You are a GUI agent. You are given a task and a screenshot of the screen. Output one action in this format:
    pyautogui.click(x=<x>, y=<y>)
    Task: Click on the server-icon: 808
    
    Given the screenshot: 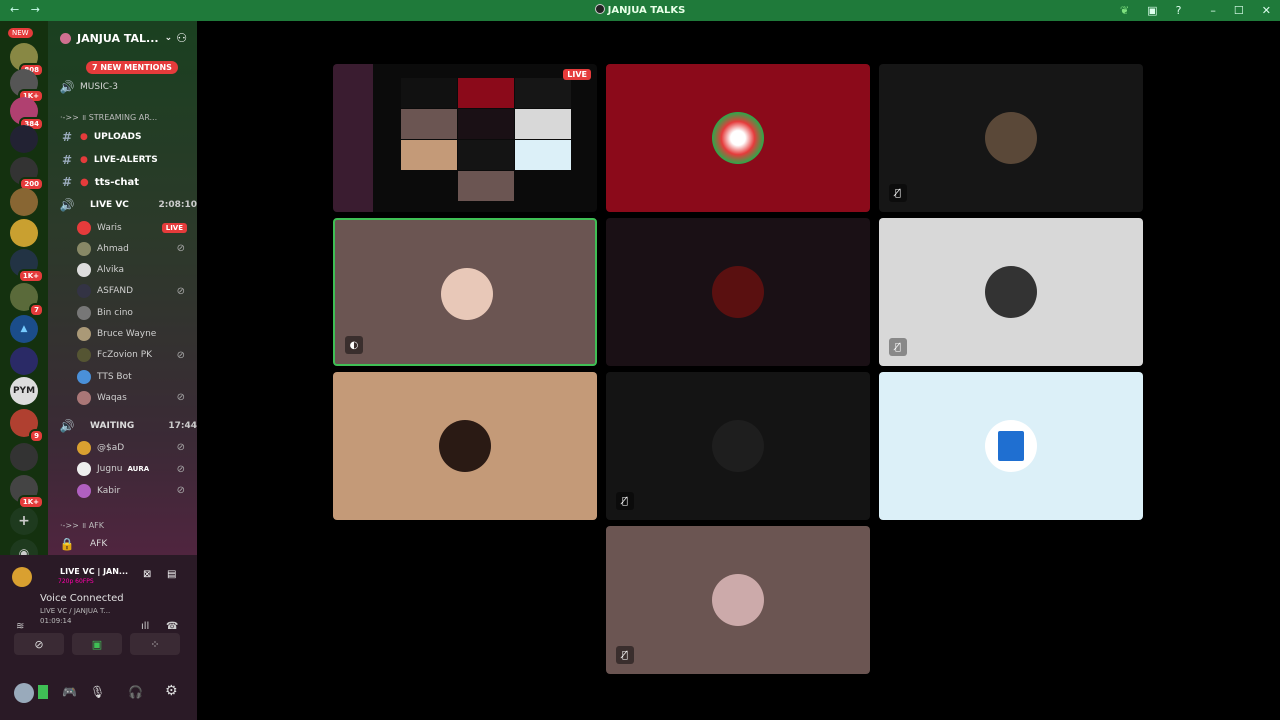 What is the action you would take?
    pyautogui.click(x=27, y=60)
    